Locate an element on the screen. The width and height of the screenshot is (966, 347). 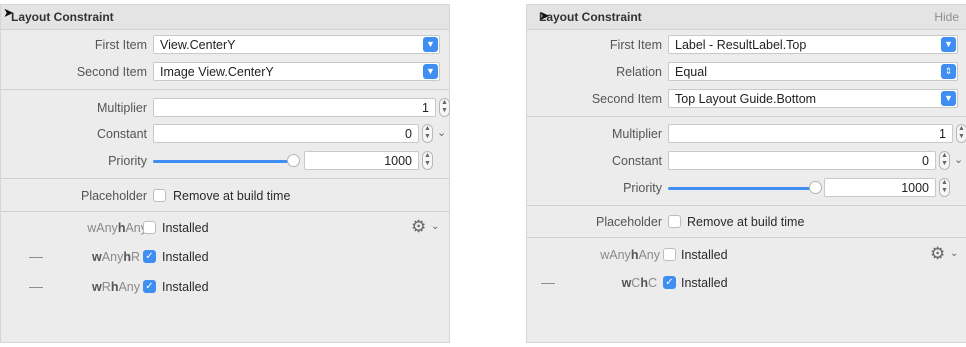
second-item-row: Second Item Top Layout Guide.Bottom ▼ is located at coordinates (746, 99).